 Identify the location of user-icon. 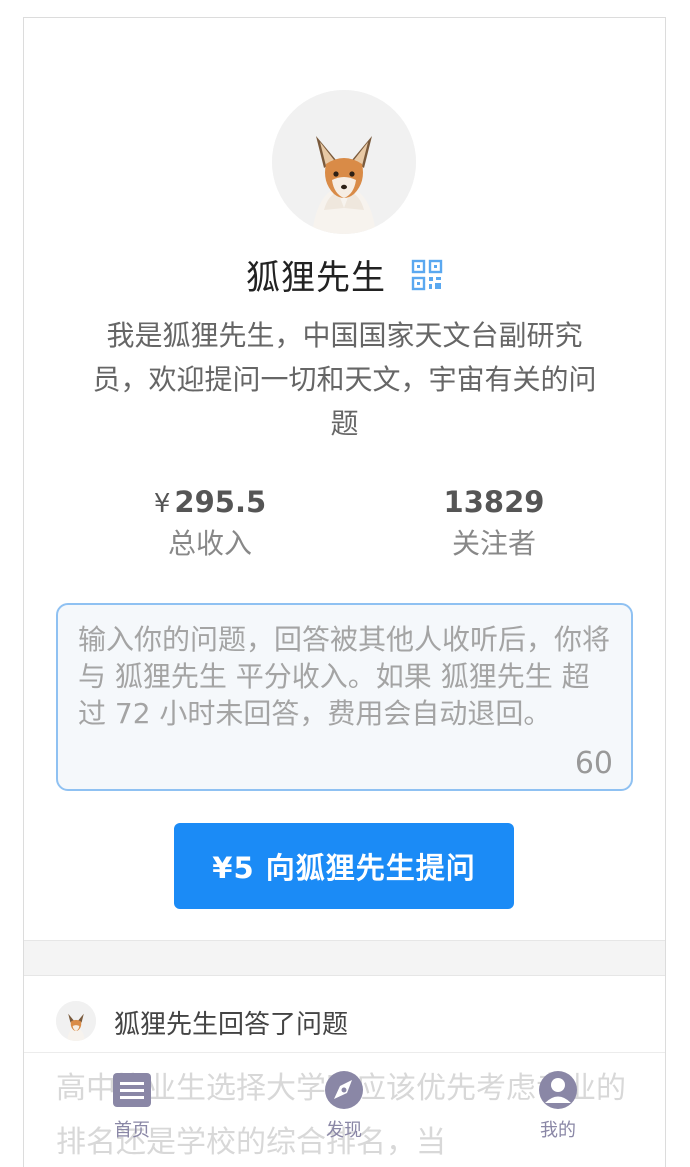
(558, 1090).